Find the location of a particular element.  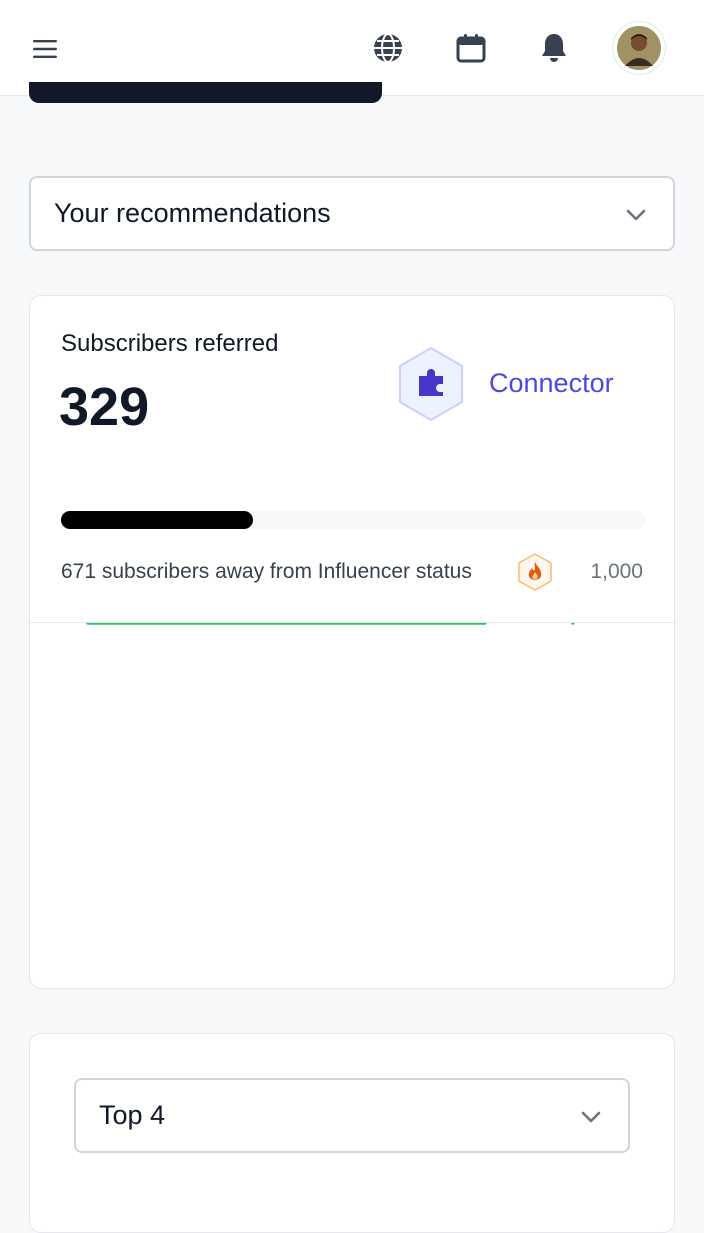

notifications-button is located at coordinates (554, 48).